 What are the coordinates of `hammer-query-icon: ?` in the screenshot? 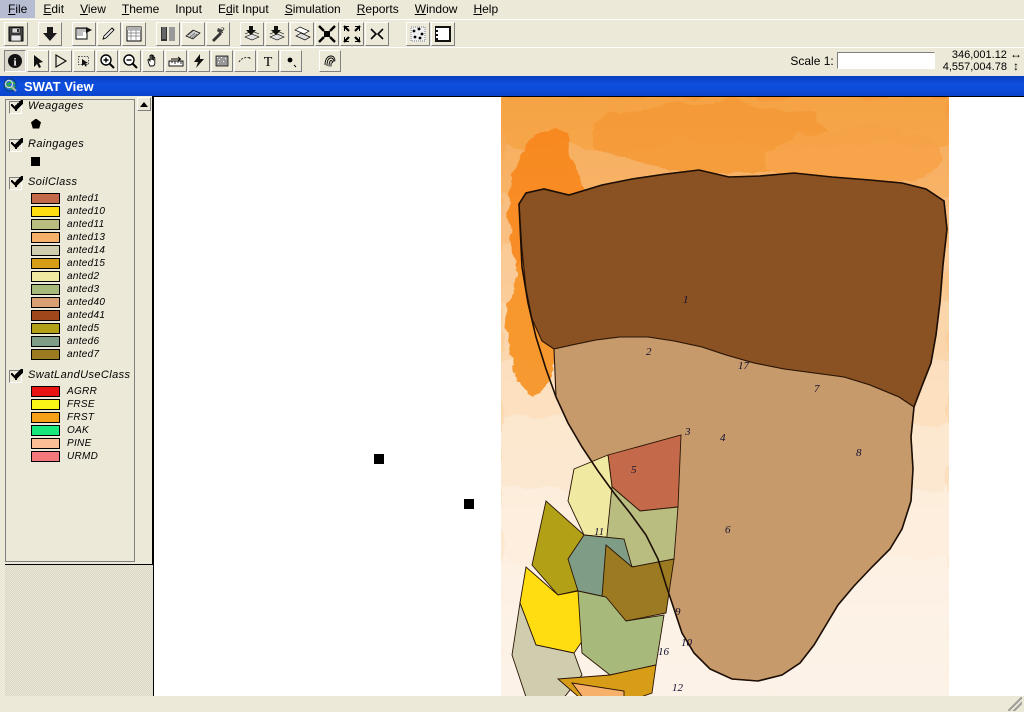 It's located at (218, 33).